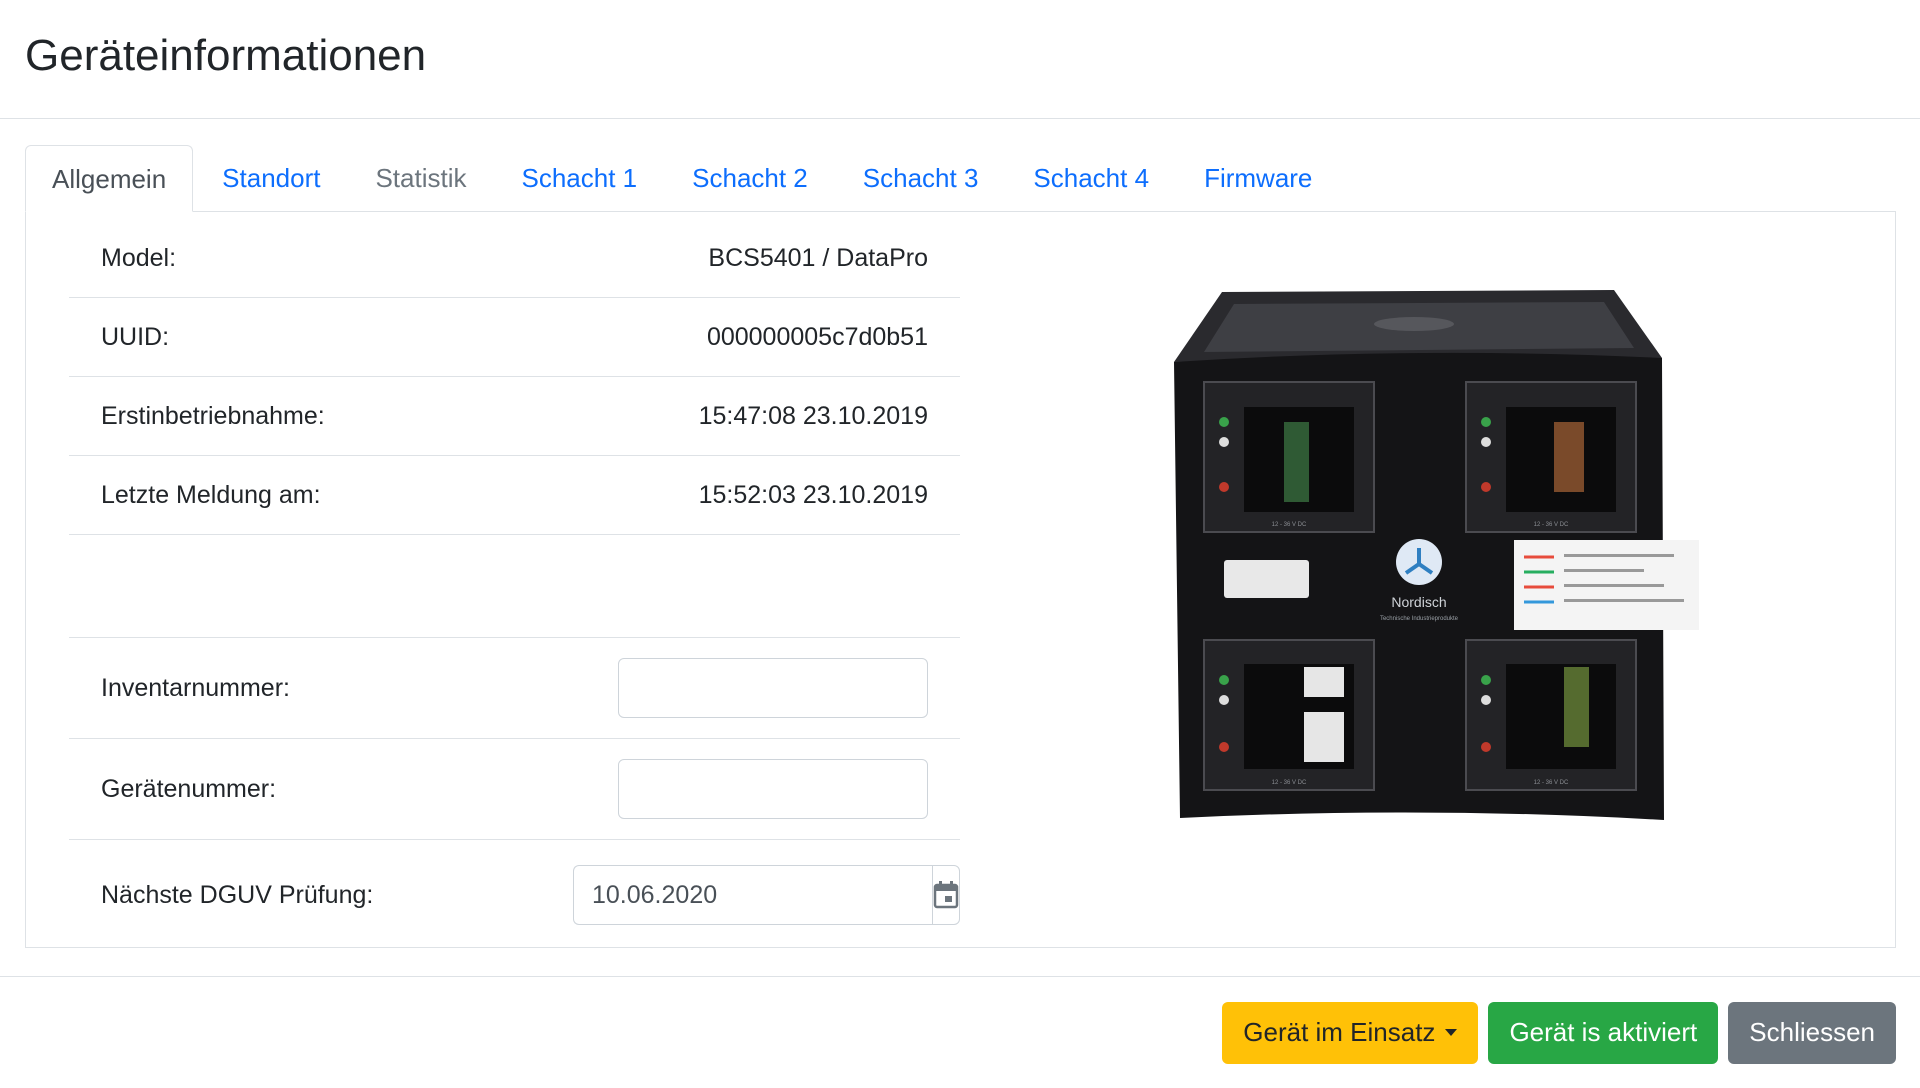  Describe the element at coordinates (921, 178) in the screenshot. I see `tab-schacht-3: Schacht 3` at that location.